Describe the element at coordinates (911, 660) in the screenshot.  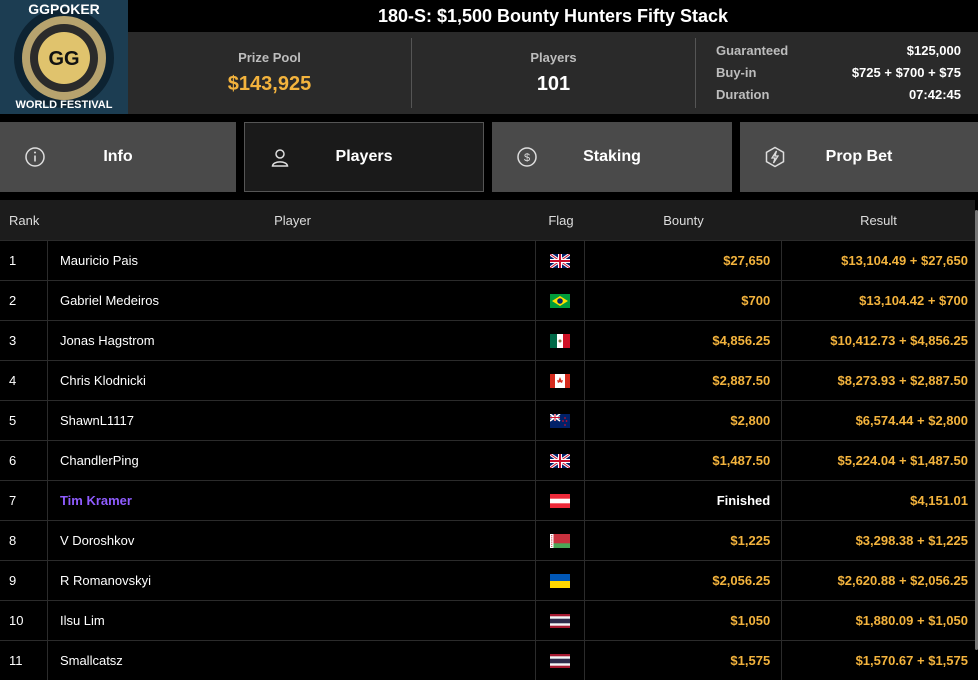
I see `result-cell: $1,570.67 + $1,575` at that location.